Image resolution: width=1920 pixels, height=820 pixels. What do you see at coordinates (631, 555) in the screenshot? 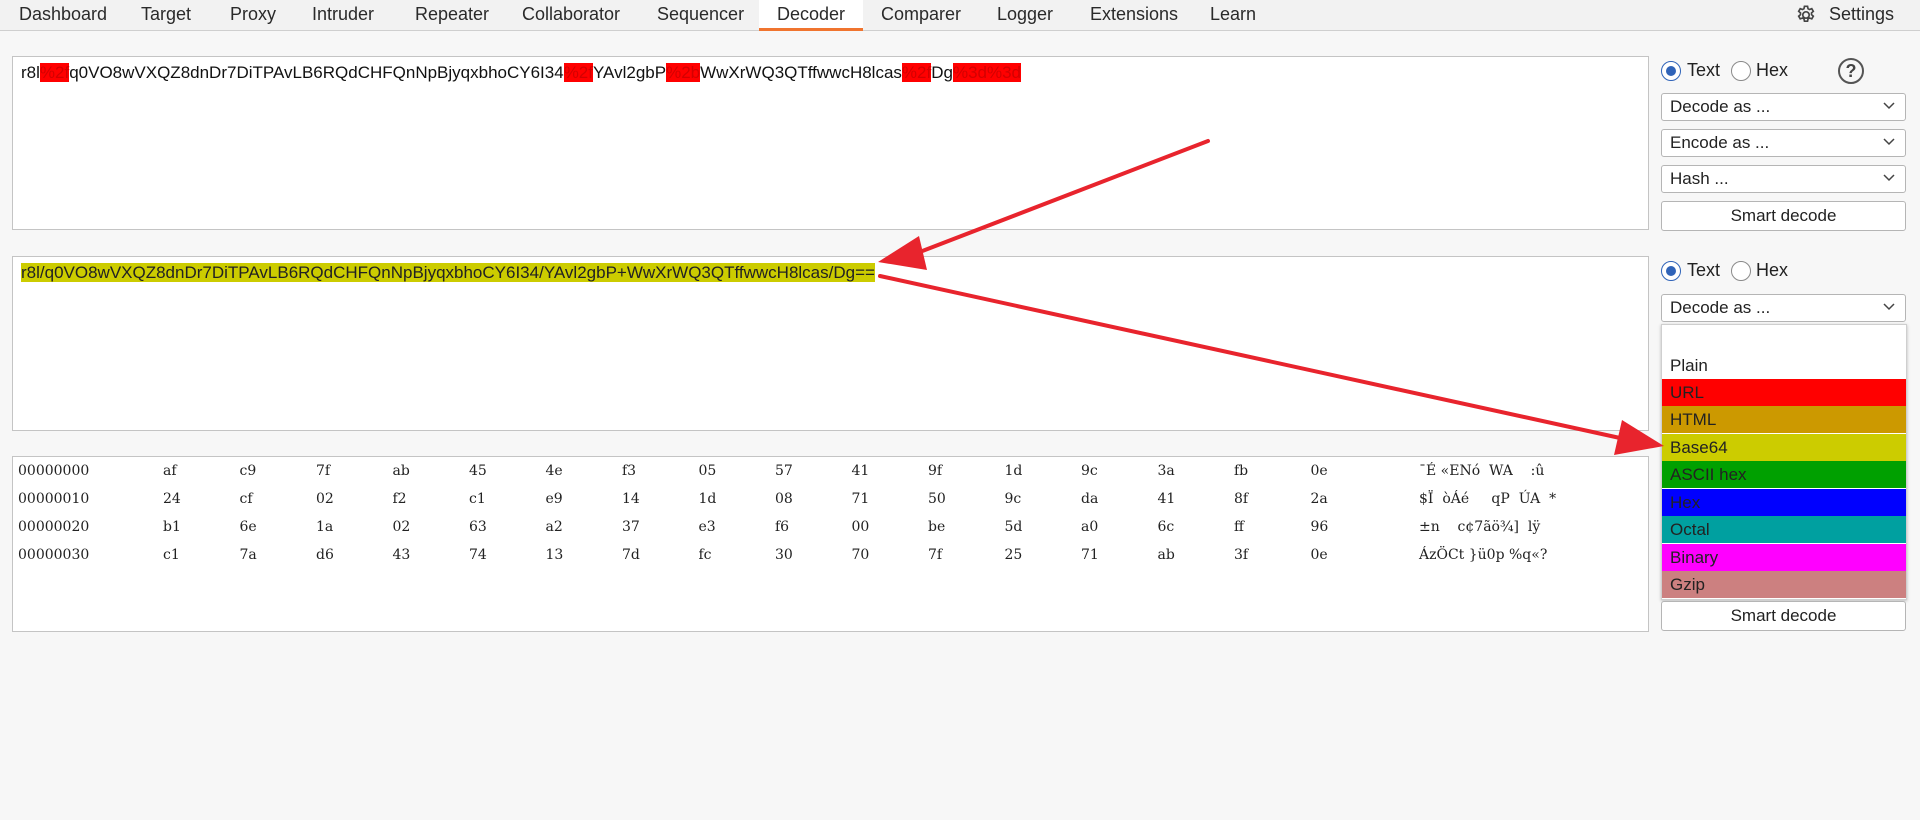
I see `hex-byte: 7d` at bounding box center [631, 555].